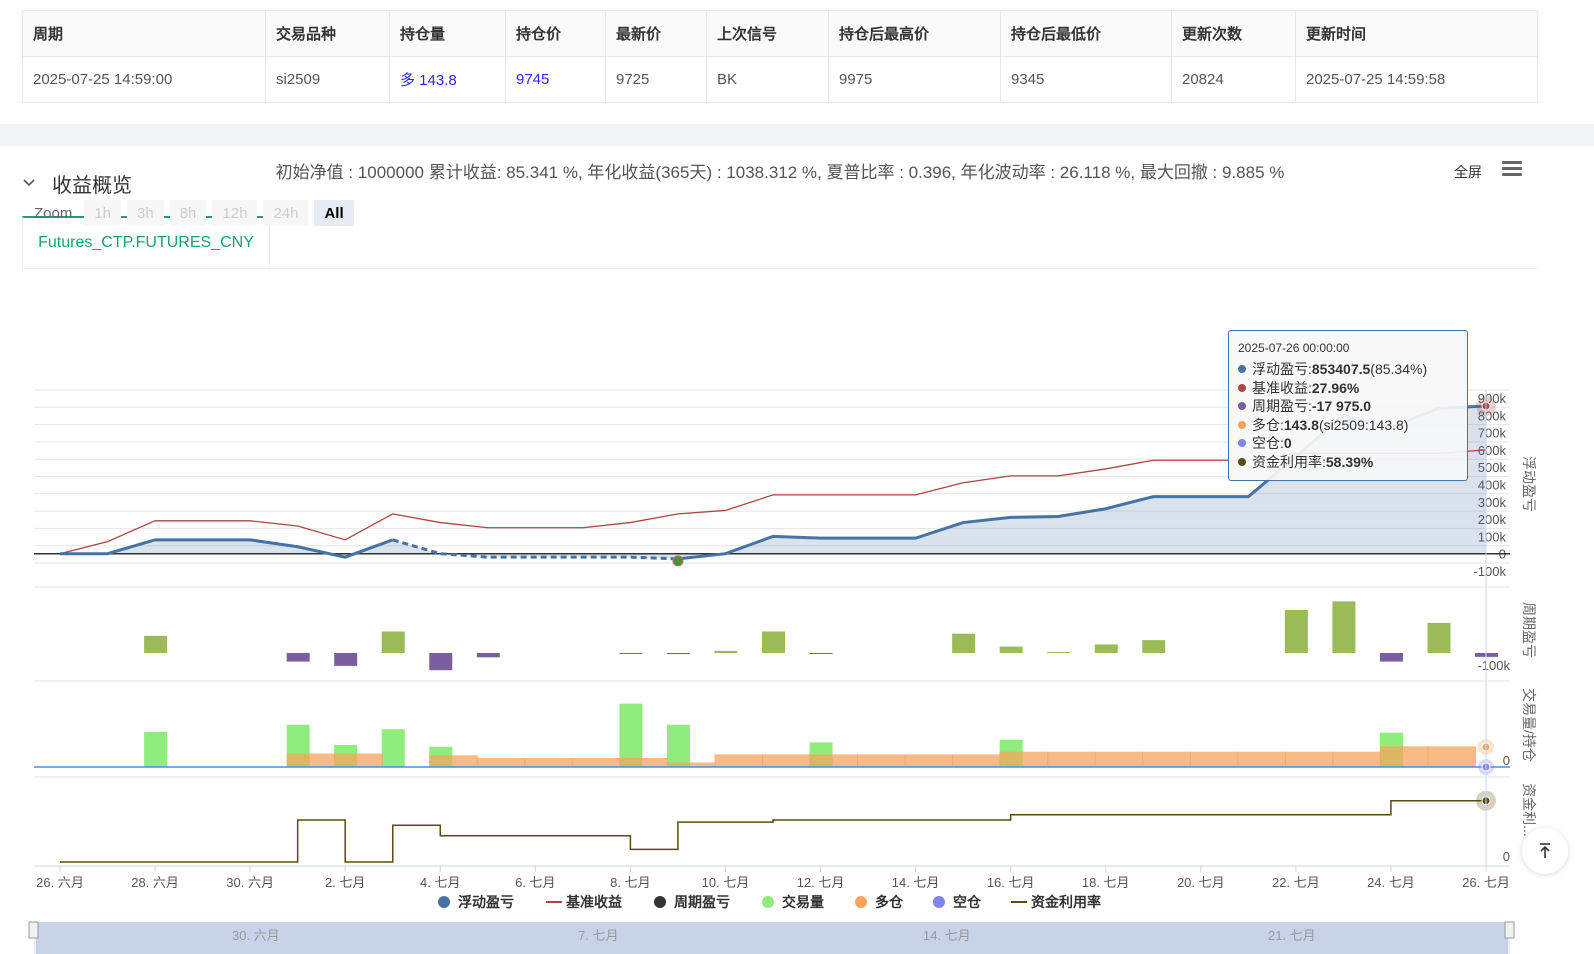 Image resolution: width=1594 pixels, height=954 pixels. Describe the element at coordinates (1529, 725) in the screenshot. I see `volume-axis-title: 交易量/持仓` at that location.